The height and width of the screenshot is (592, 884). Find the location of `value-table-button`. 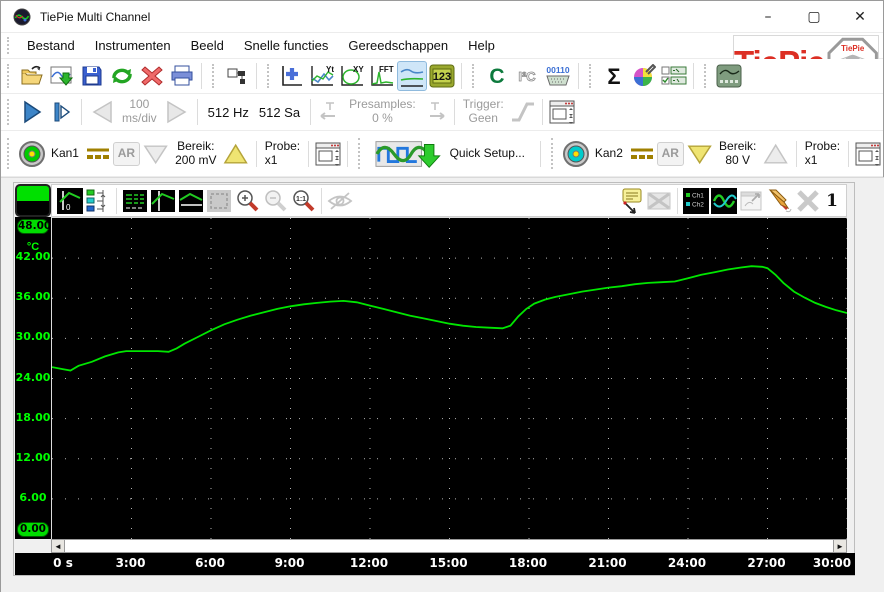

value-table-button is located at coordinates (135, 200).